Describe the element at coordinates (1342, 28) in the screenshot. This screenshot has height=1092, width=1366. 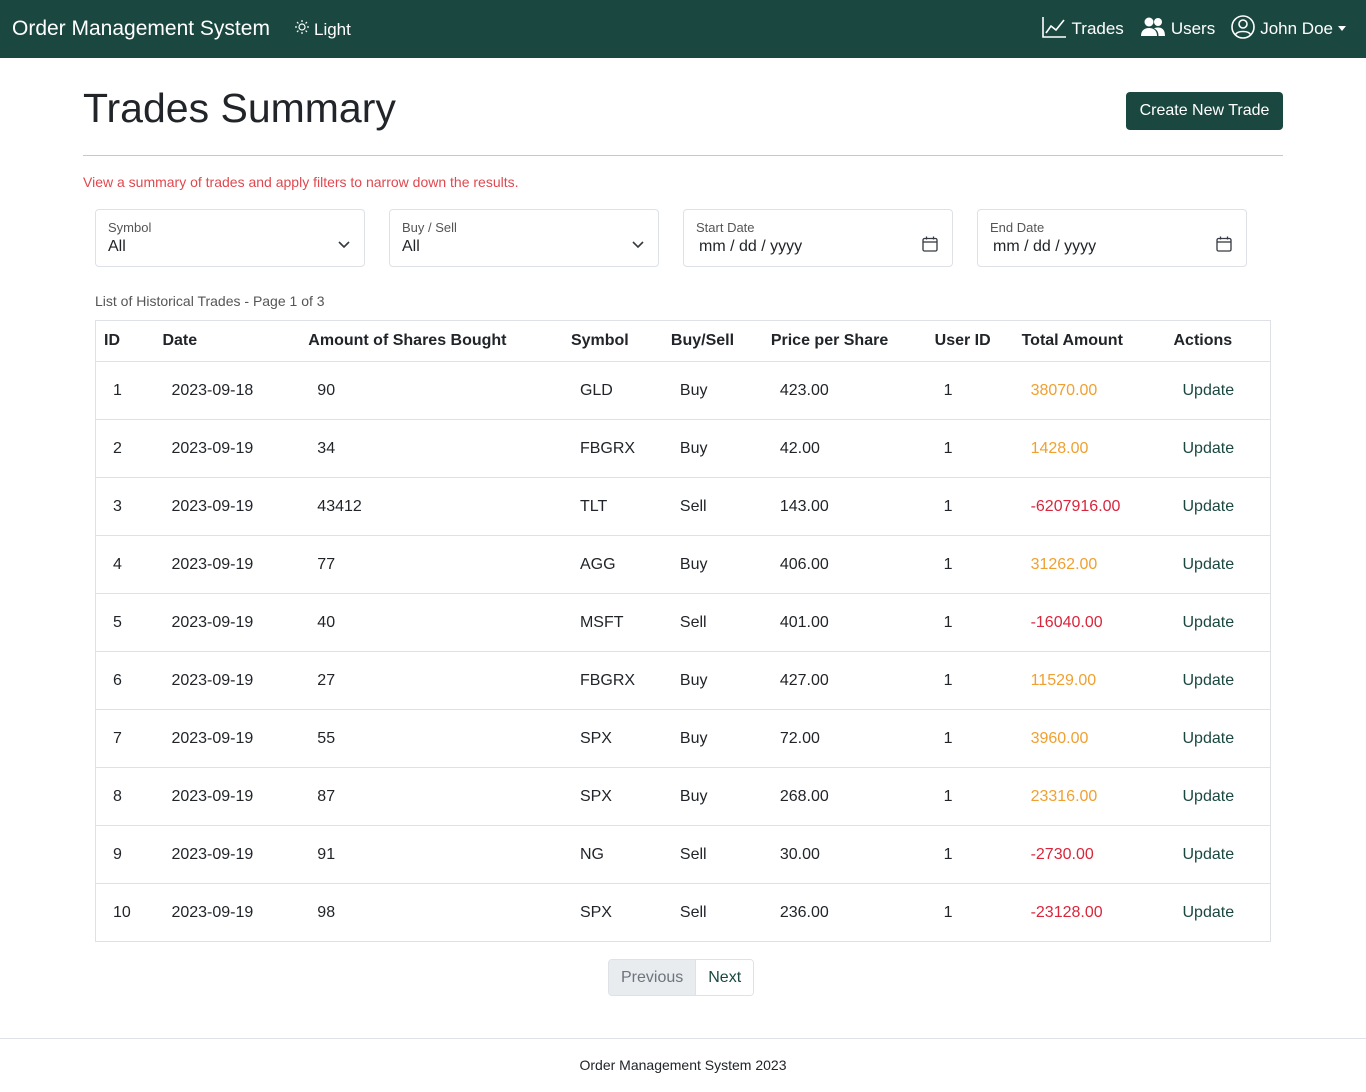
I see `caret-down-icon` at that location.